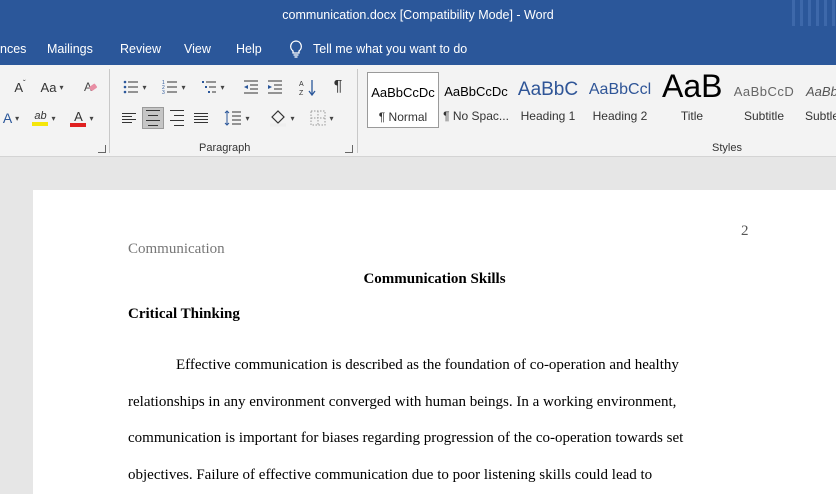 The image size is (836, 494). Describe the element at coordinates (318, 118) in the screenshot. I see `borders-icon` at that location.